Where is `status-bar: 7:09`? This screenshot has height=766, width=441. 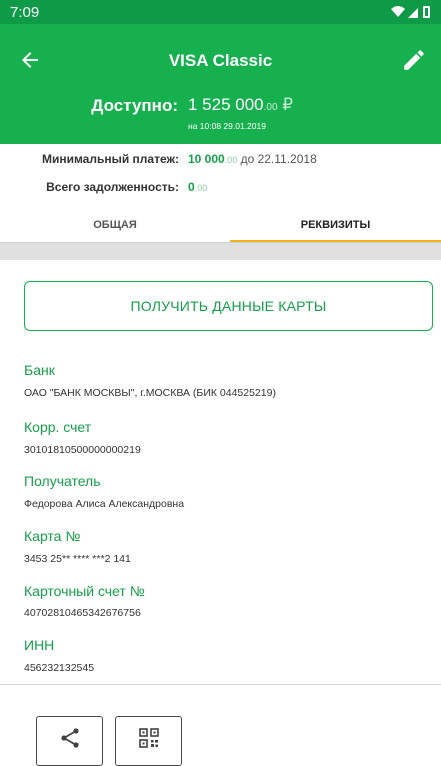 status-bar: 7:09 is located at coordinates (220, 12).